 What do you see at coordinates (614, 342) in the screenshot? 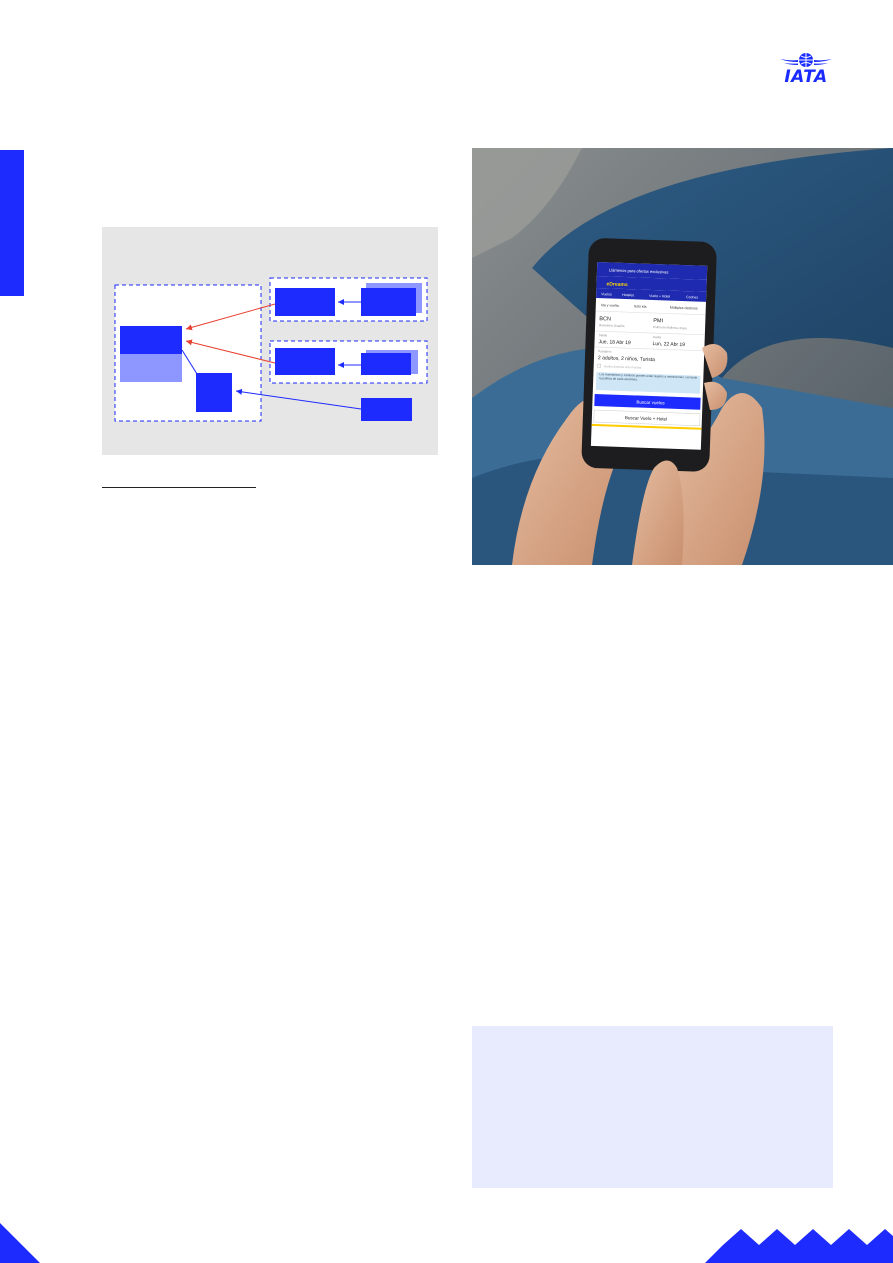
I see `phone-depart-date: Jue, 18 Abr 19` at bounding box center [614, 342].